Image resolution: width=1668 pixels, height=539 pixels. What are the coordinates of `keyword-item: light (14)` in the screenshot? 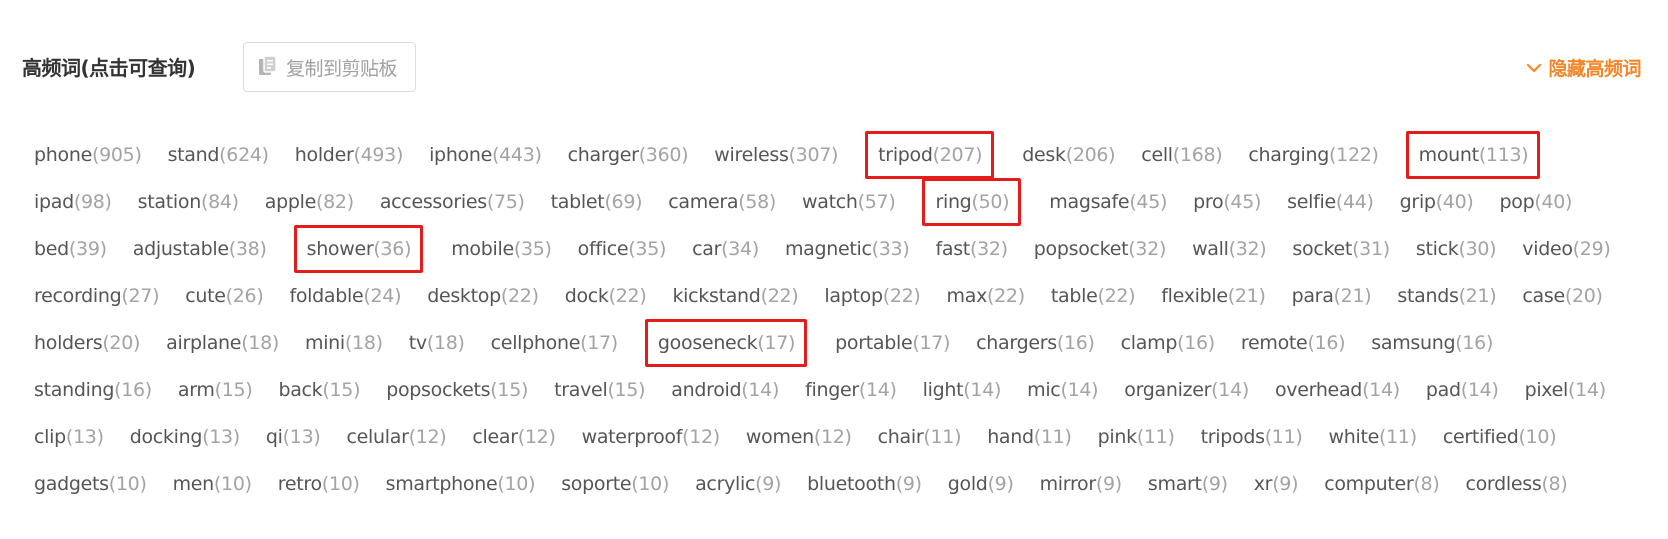 It's located at (962, 390).